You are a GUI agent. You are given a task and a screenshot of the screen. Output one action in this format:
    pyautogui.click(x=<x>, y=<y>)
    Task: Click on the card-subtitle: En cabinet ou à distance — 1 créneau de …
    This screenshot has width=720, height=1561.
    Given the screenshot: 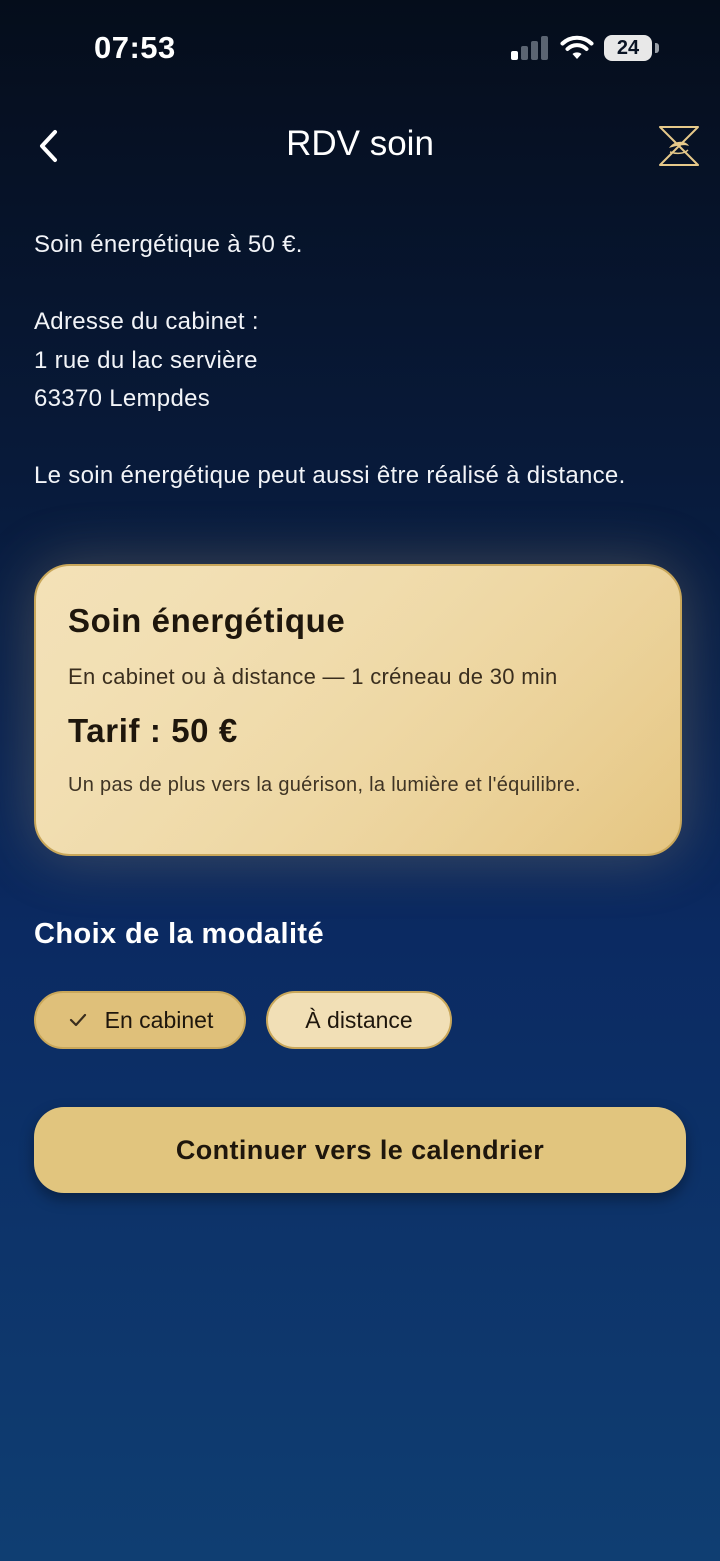 What is the action you would take?
    pyautogui.click(x=313, y=676)
    